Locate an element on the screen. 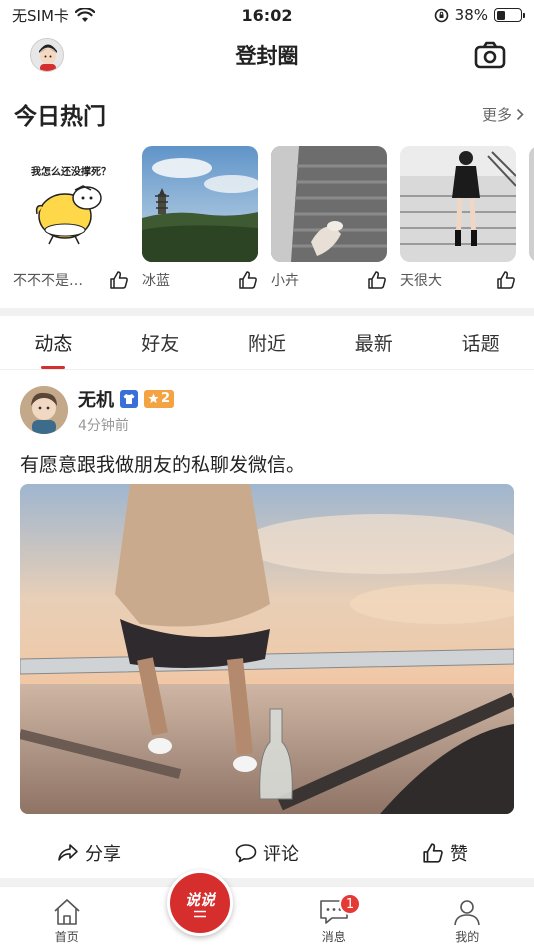  new-post-button: 说说 is located at coordinates (200, 903).